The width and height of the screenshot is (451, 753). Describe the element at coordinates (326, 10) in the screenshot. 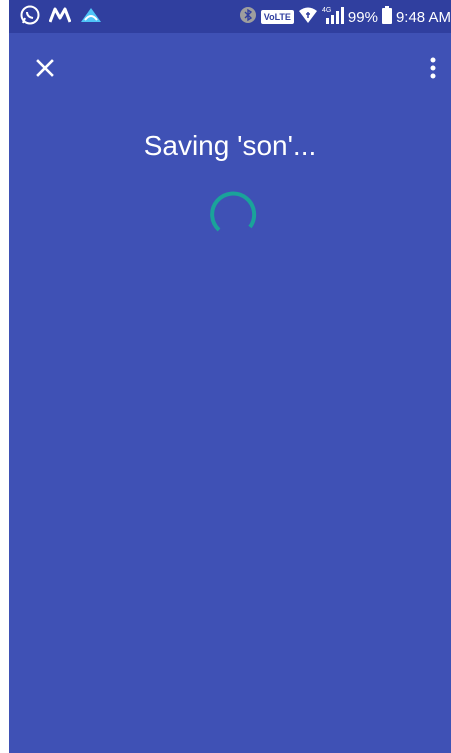

I see `network-type-label: 4G` at that location.